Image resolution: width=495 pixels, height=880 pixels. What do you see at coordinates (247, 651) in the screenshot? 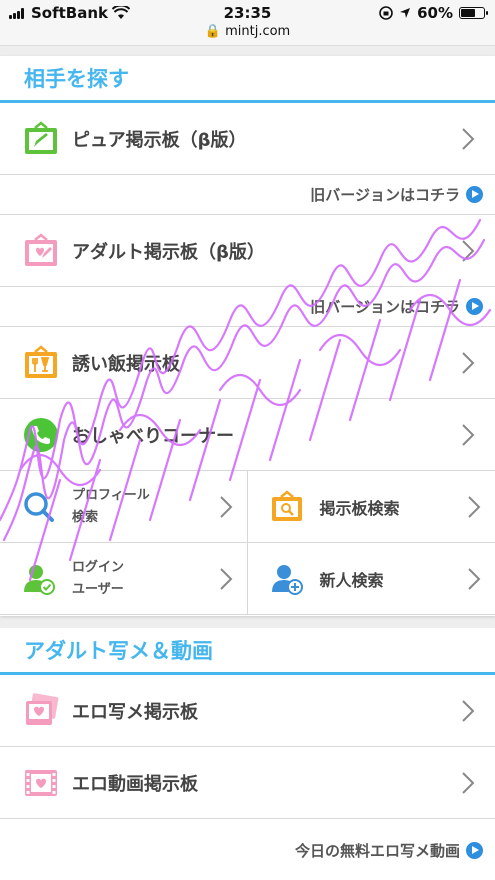
I see `section-title: アダルト写メ＆動画` at bounding box center [247, 651].